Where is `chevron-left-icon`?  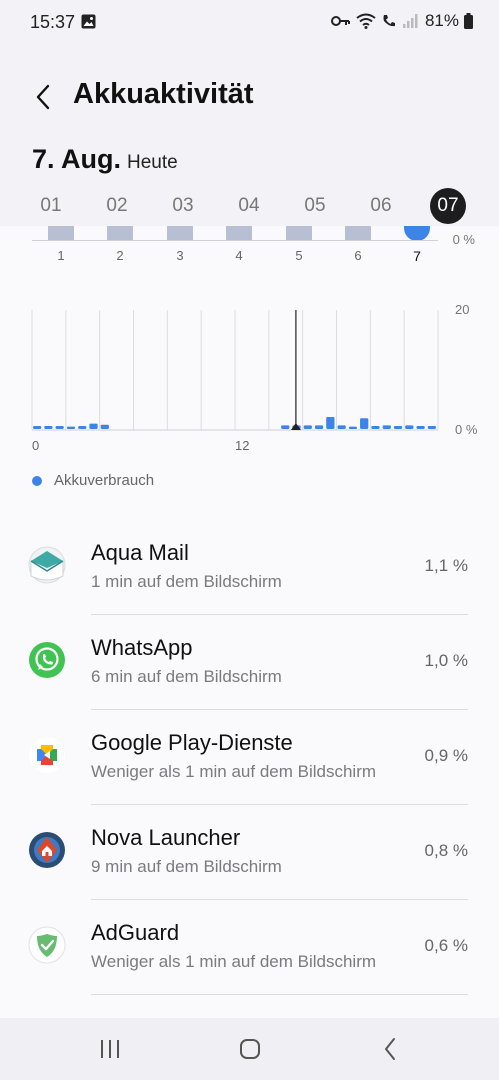 chevron-left-icon is located at coordinates (43, 97).